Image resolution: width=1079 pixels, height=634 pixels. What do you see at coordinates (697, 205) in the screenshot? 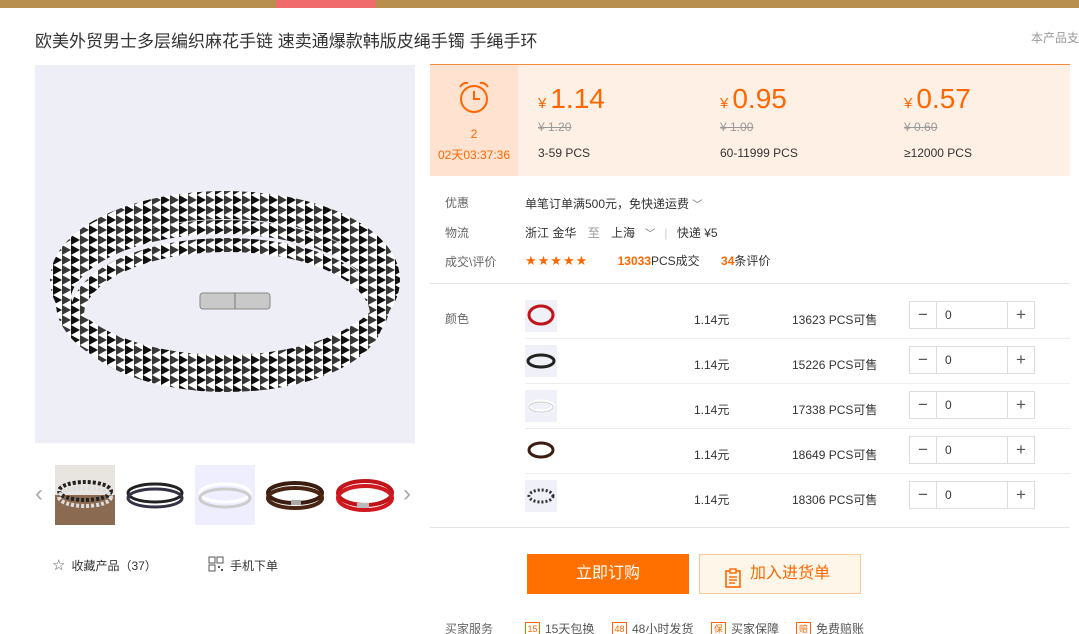
I see `chevron-down-icon: ﹀` at bounding box center [697, 205].